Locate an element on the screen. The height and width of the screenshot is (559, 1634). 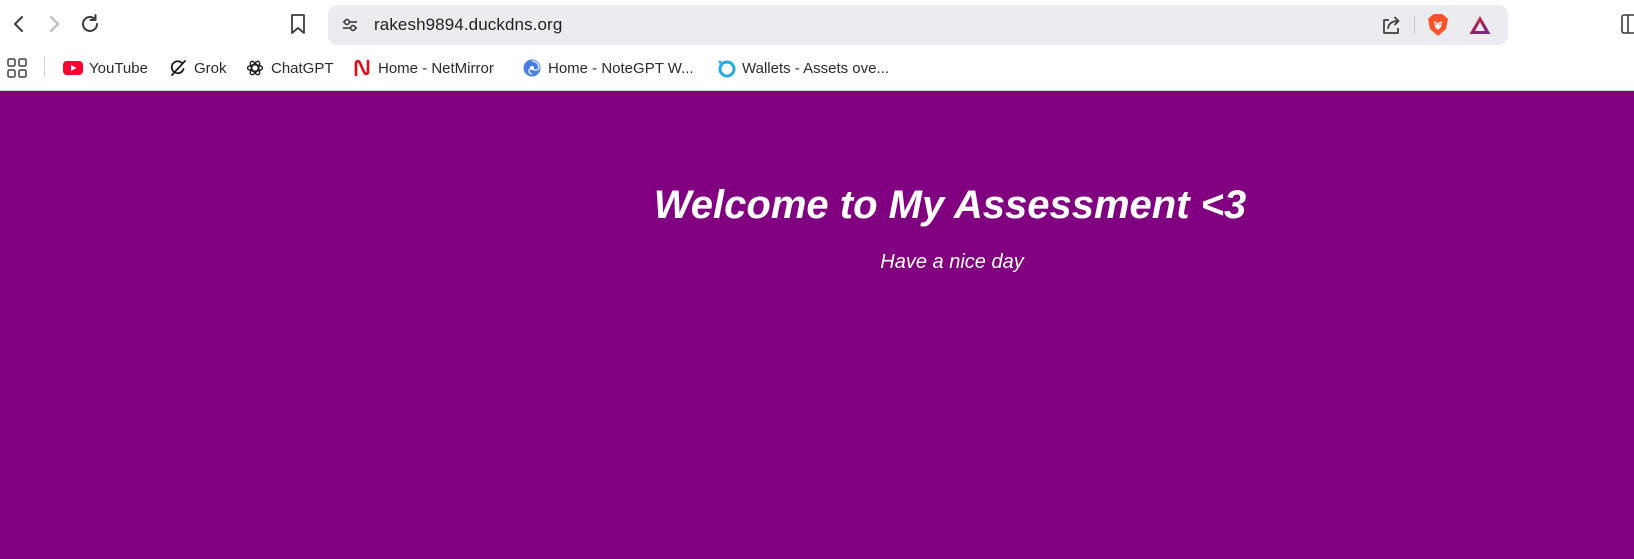
reload-button is located at coordinates (90, 24).